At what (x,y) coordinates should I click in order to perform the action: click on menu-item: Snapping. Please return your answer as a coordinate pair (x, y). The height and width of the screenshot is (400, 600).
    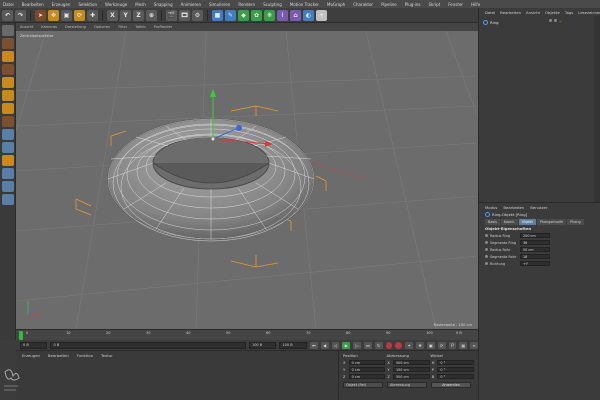
    Looking at the image, I should click on (163, 4).